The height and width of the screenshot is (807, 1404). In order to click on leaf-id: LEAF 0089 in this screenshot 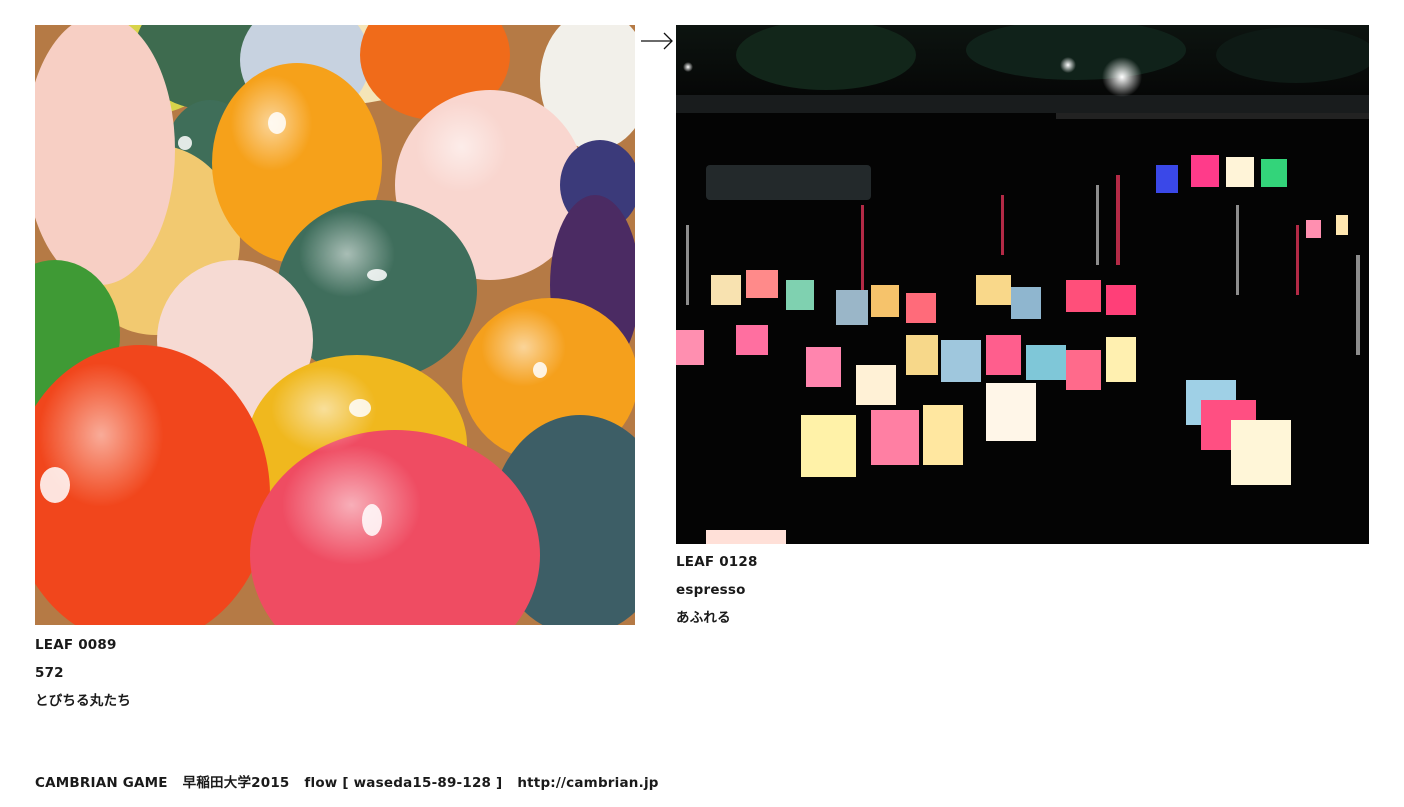, I will do `click(76, 645)`.